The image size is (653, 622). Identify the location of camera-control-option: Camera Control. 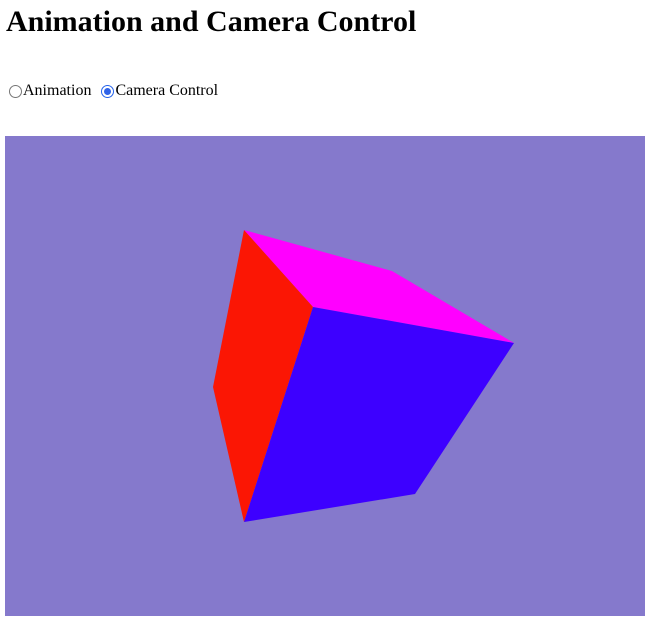
(159, 91).